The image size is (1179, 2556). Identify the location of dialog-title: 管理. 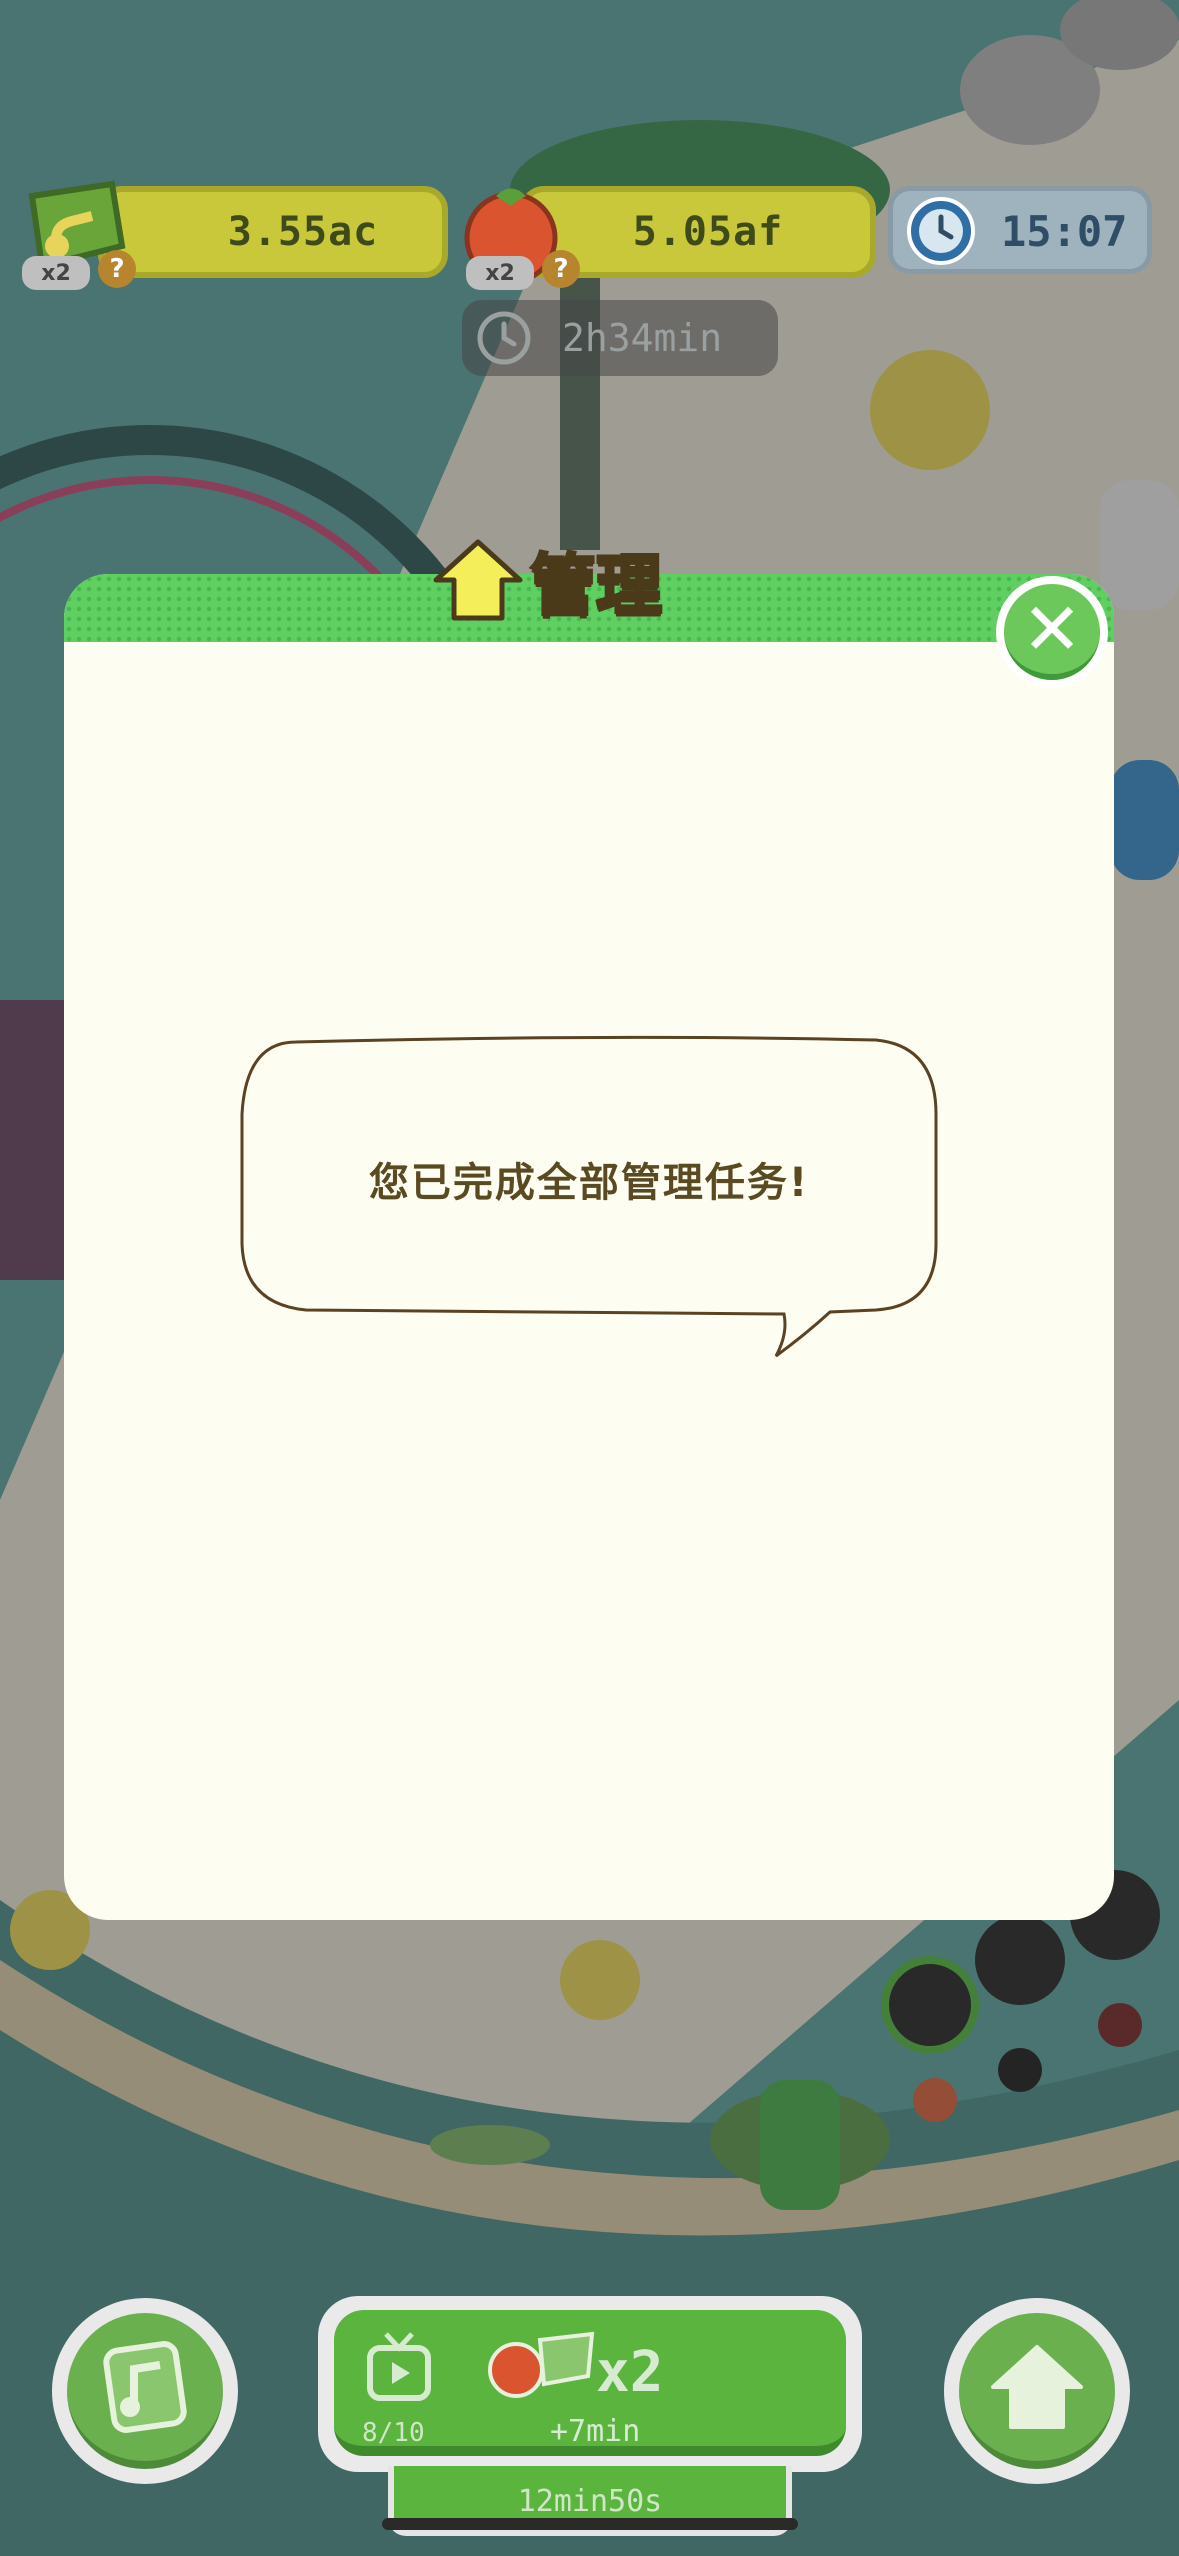
(570, 578).